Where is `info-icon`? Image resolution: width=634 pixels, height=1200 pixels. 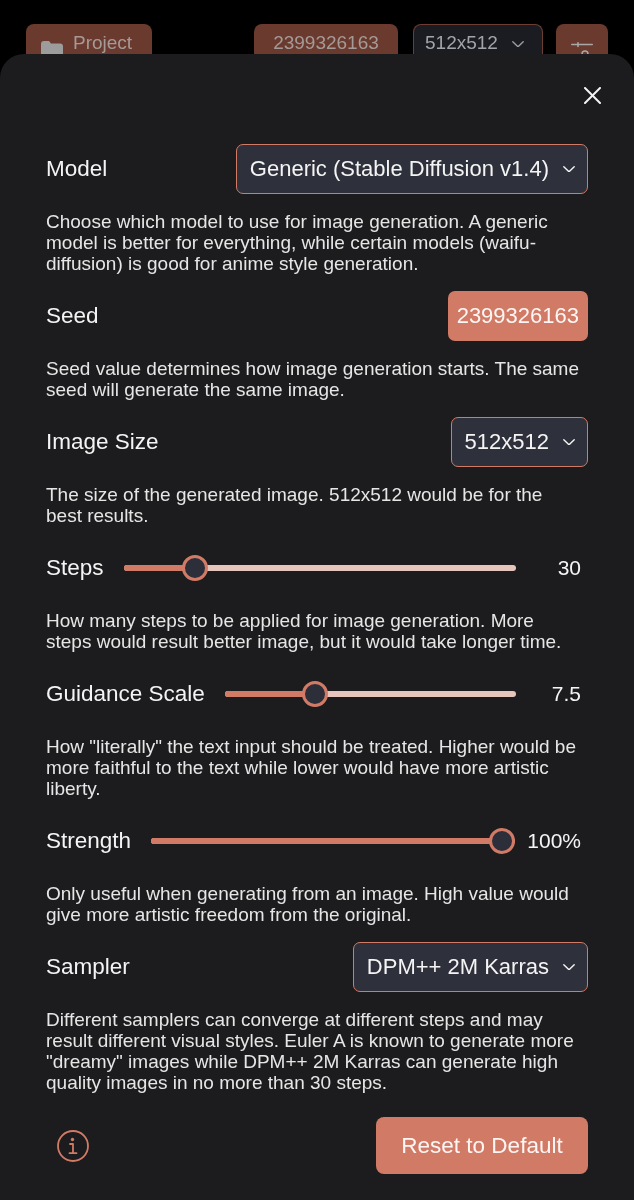 info-icon is located at coordinates (73, 1145).